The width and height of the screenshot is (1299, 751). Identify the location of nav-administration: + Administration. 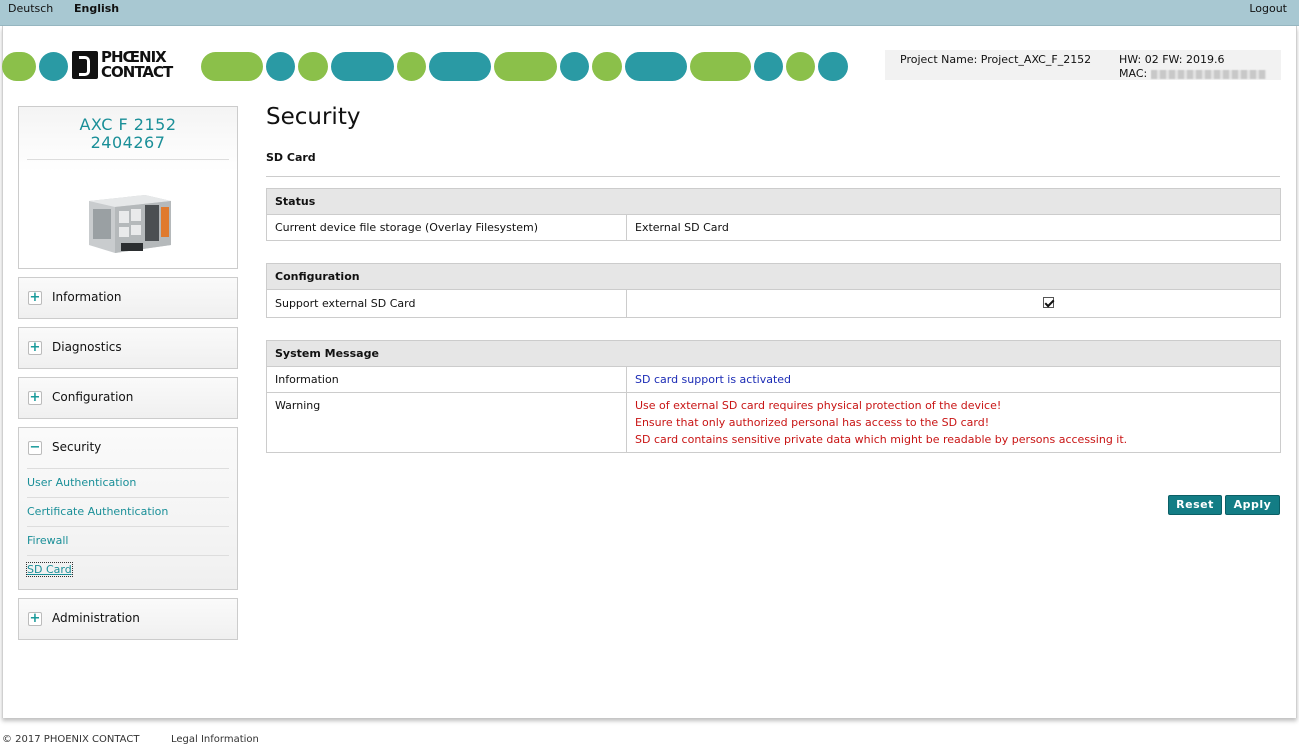
(128, 619).